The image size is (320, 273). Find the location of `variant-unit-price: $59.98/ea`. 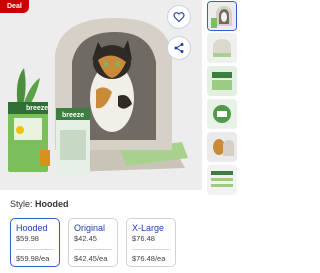

variant-unit-price: $59.98/ea is located at coordinates (33, 258).